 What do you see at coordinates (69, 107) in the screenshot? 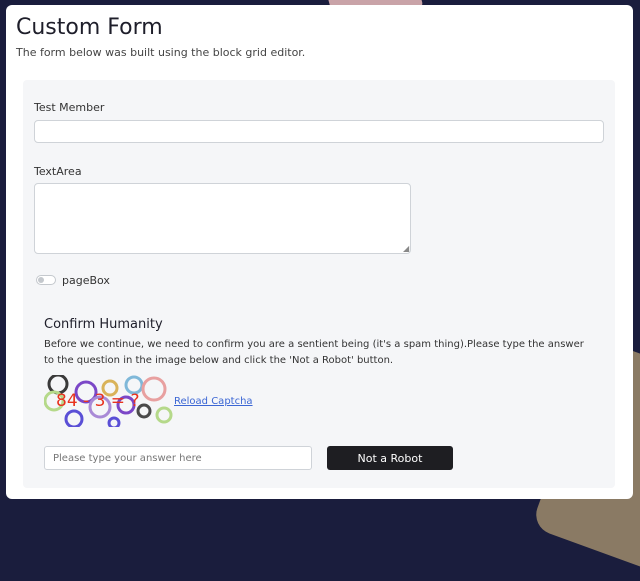
I see `test-member-label: Test Member` at bounding box center [69, 107].